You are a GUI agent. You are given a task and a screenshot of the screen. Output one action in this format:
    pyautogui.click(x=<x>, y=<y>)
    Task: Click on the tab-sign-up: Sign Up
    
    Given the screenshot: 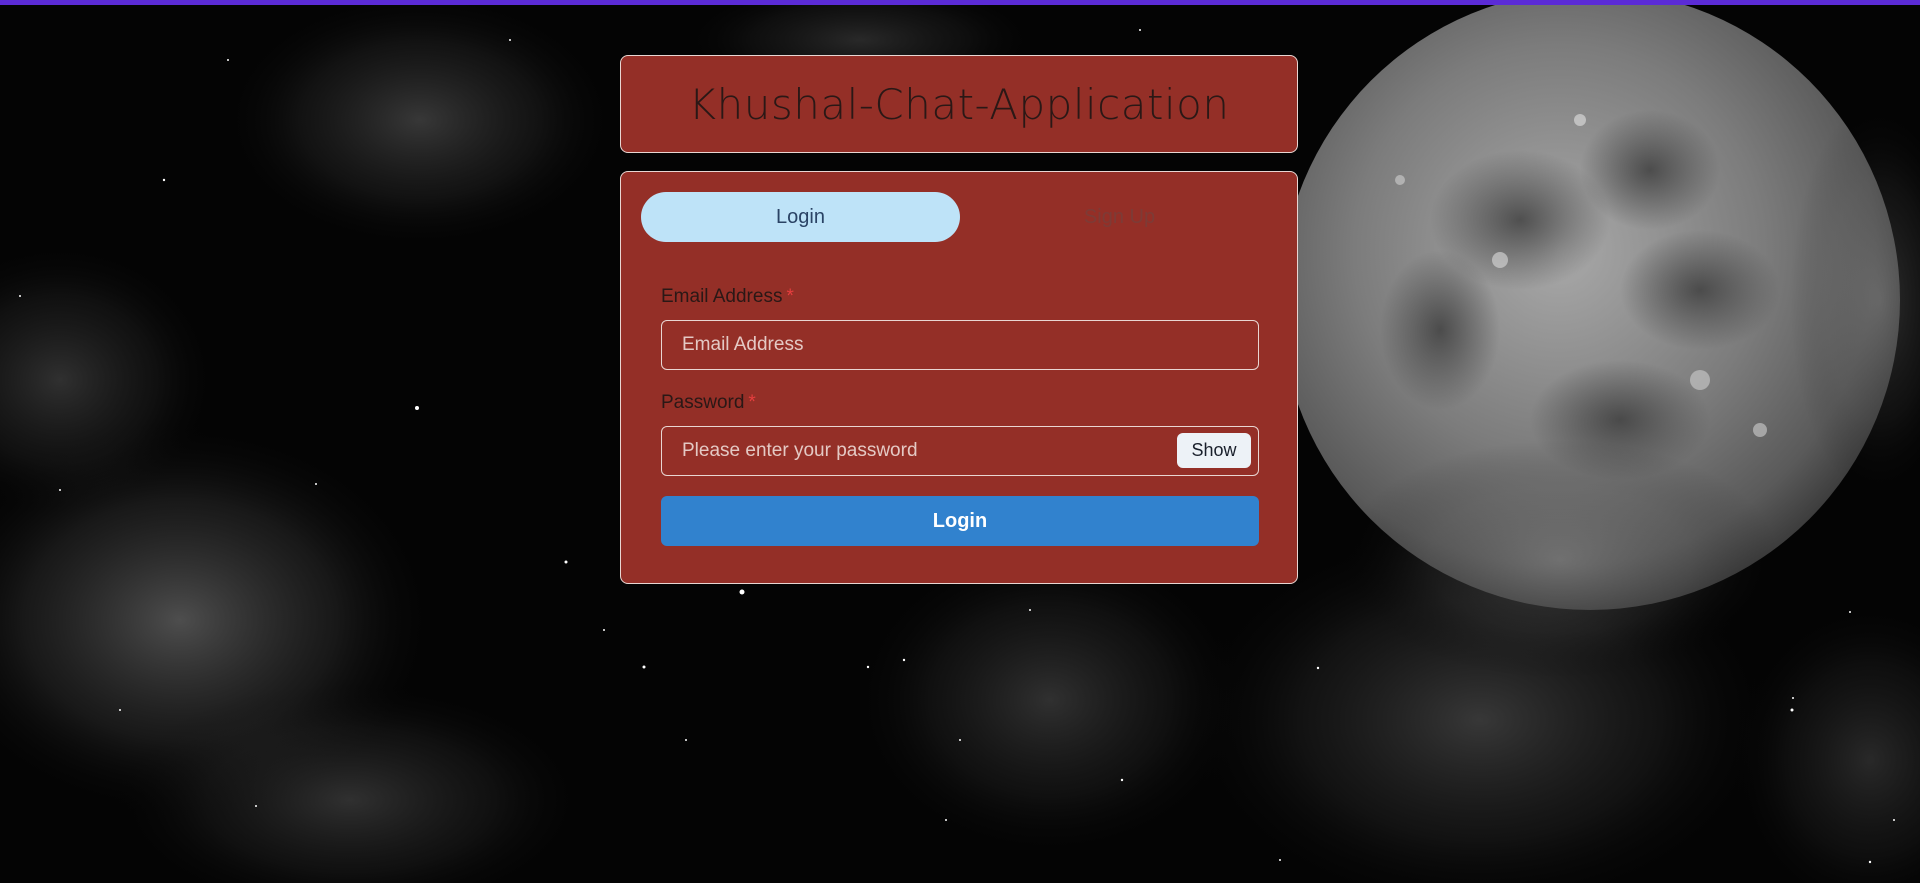 What is the action you would take?
    pyautogui.click(x=1119, y=217)
    